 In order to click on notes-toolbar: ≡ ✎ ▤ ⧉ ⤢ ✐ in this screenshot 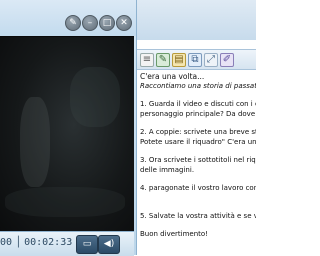, I will do `click(196, 59)`.